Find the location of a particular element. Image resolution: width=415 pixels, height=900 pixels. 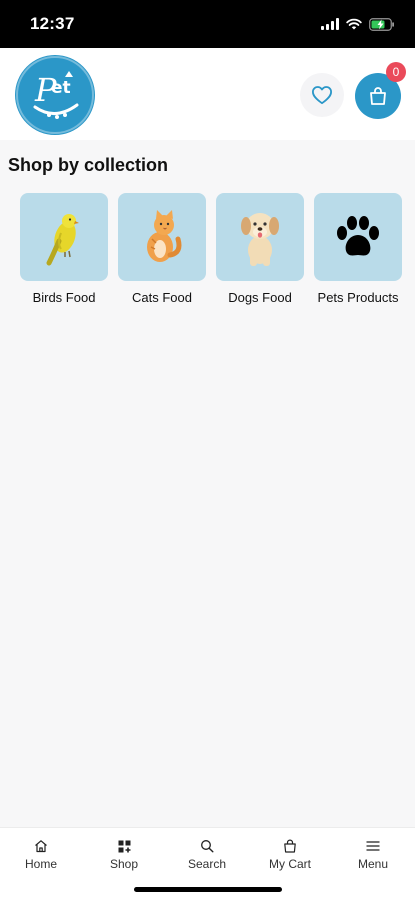

heart-icon is located at coordinates (321, 95).